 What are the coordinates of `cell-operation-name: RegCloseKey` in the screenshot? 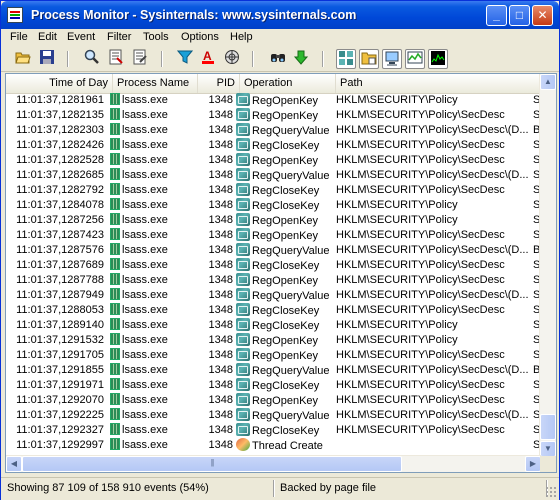 It's located at (286, 431).